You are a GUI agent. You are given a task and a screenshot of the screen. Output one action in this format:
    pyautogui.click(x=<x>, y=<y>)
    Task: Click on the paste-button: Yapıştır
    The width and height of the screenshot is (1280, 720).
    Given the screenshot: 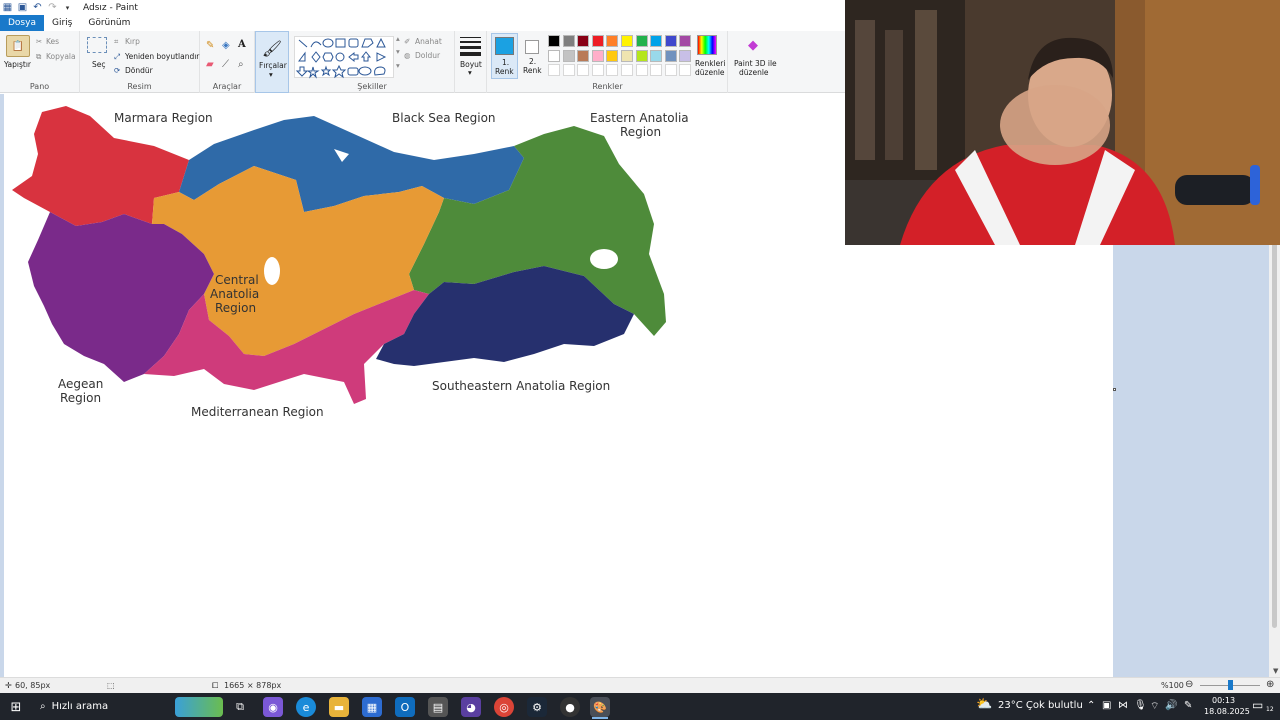 What is the action you would take?
    pyautogui.click(x=17, y=64)
    